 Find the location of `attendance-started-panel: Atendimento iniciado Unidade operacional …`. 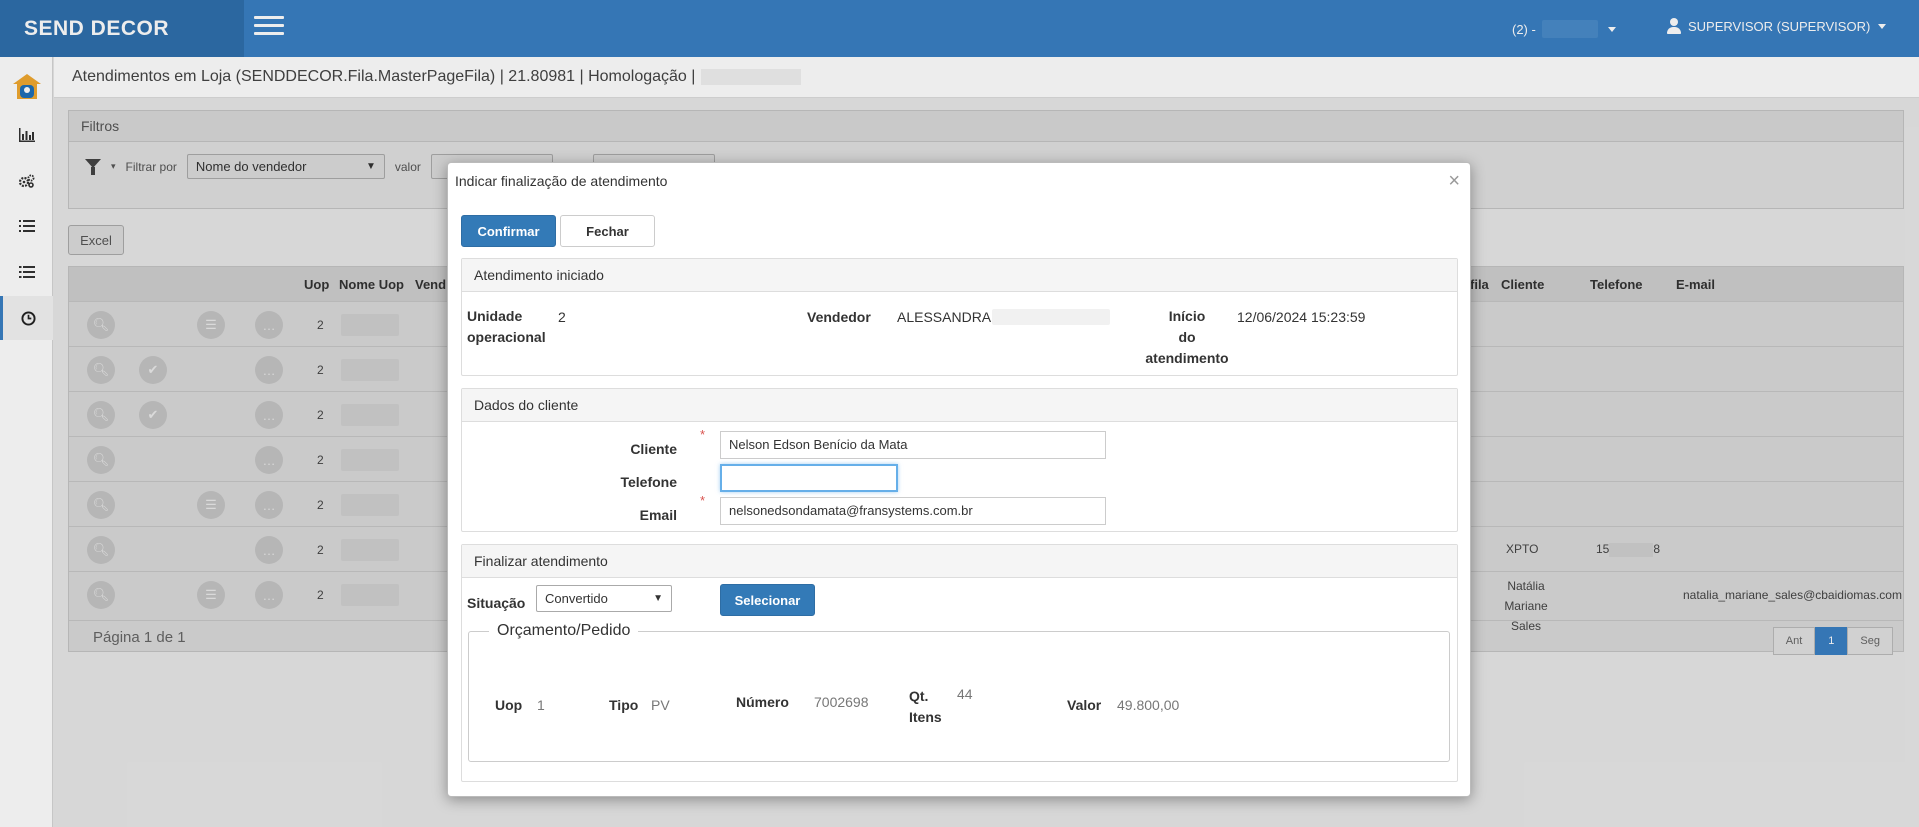

attendance-started-panel: Atendimento iniciado Unidade operacional … is located at coordinates (959, 317).